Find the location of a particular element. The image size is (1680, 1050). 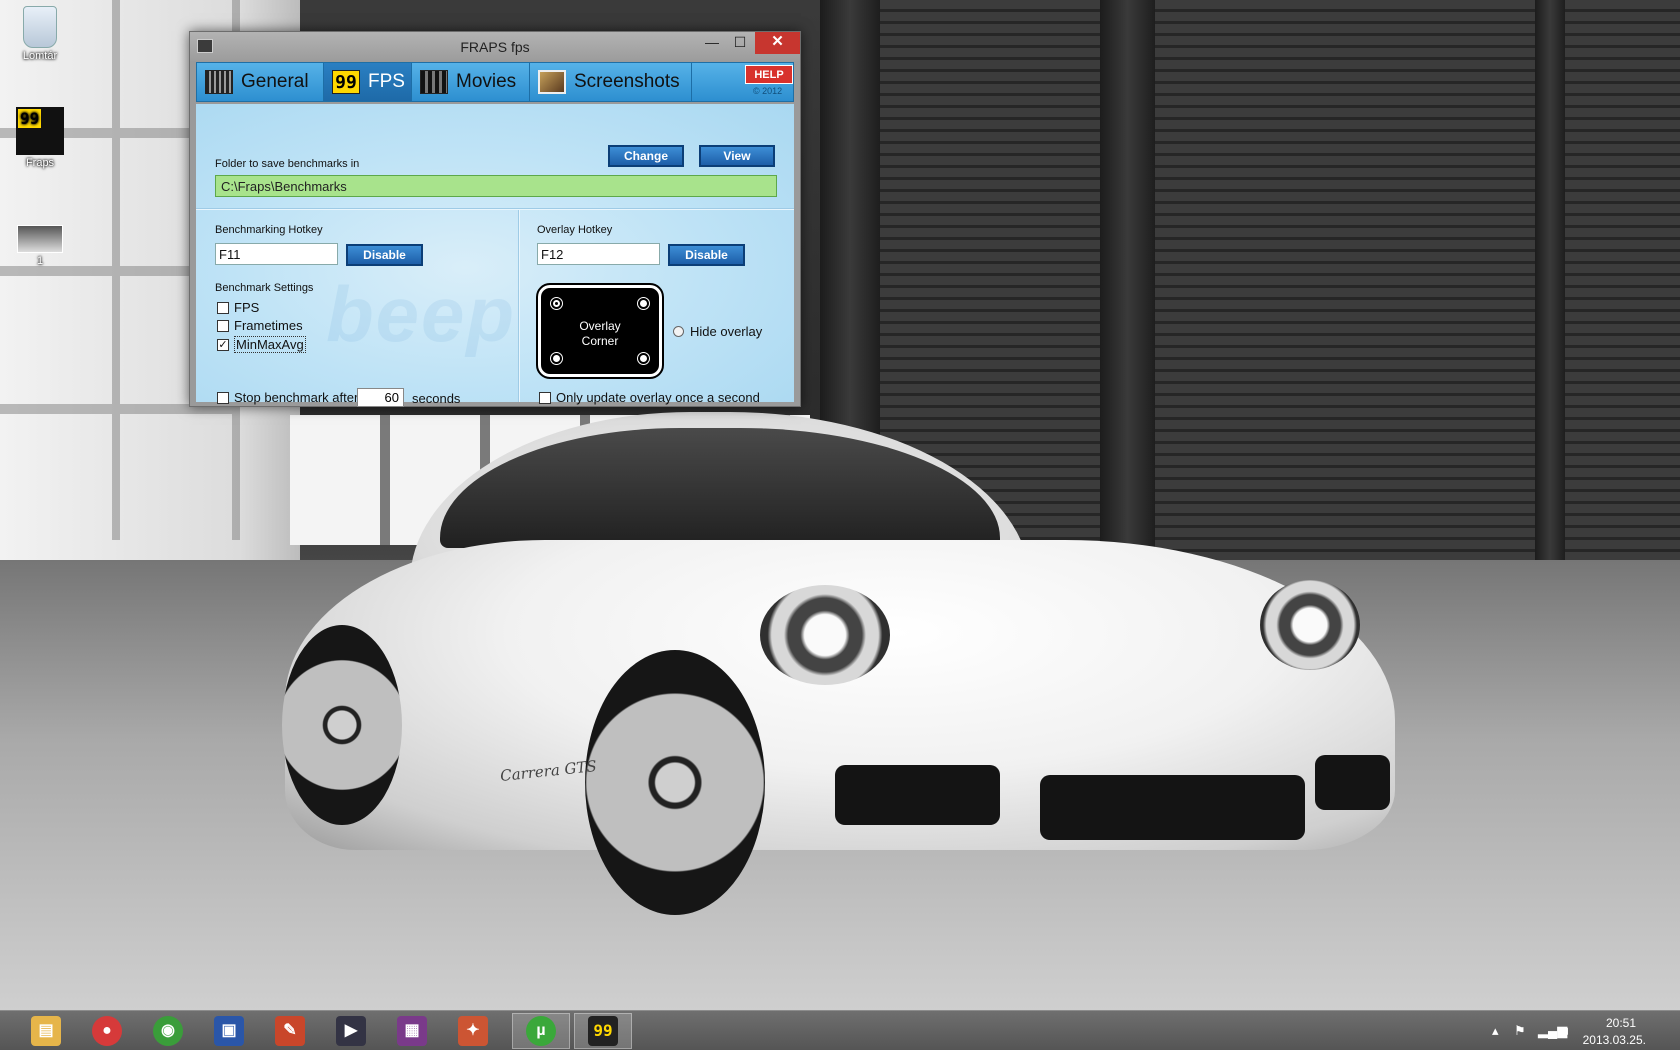

frametimes-checkbox-row: Frametimes is located at coordinates (260, 325).